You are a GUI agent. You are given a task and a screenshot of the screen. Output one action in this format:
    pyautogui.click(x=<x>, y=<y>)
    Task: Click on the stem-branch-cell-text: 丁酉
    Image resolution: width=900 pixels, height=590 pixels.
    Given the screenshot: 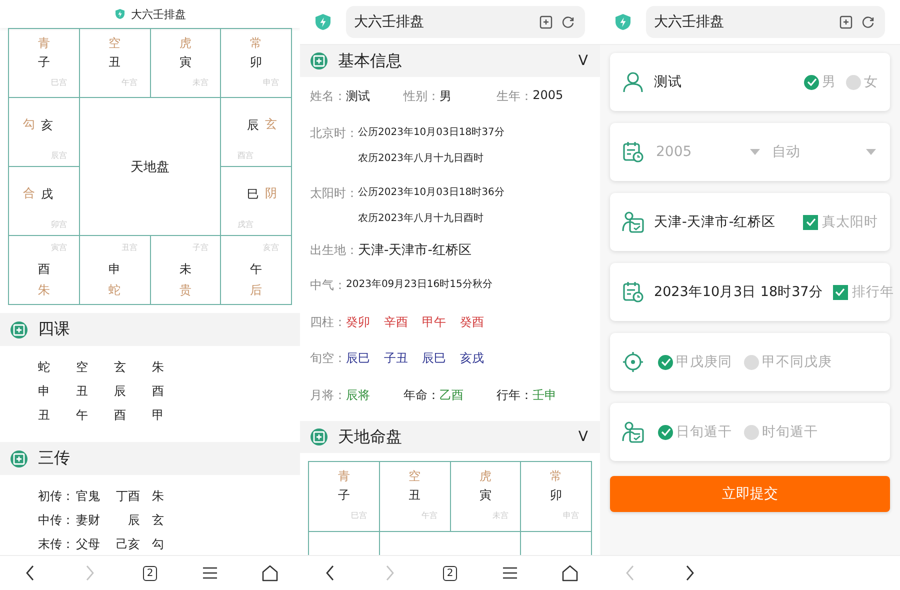 What is the action you would take?
    pyautogui.click(x=128, y=496)
    